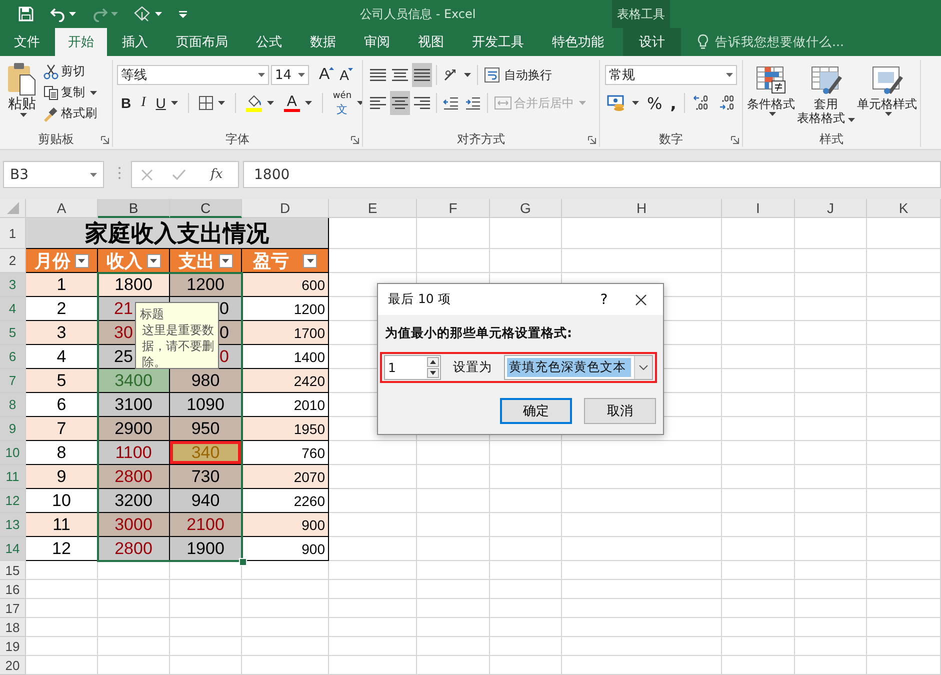 This screenshot has width=941, height=675. Describe the element at coordinates (826, 94) in the screenshot. I see `format-as-table-button: 套用 表格格式` at that location.